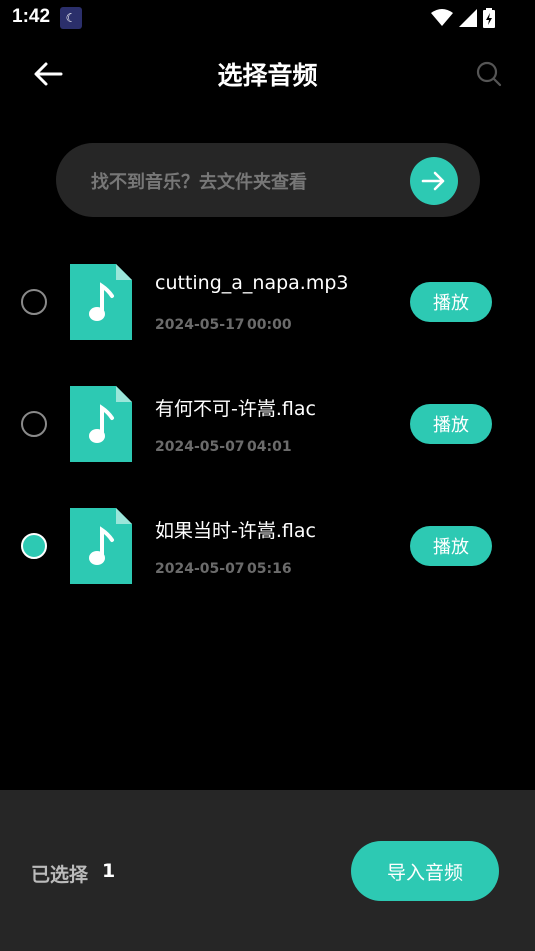  I want to click on arrow-right-icon, so click(433, 181).